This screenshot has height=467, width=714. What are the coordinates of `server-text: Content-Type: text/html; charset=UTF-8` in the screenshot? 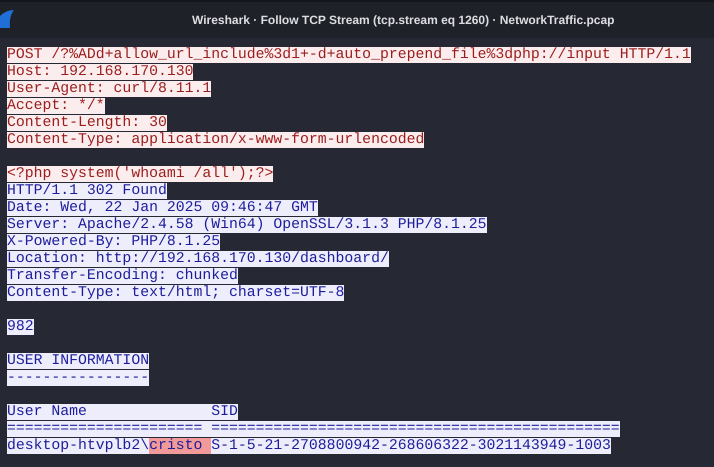 It's located at (175, 293).